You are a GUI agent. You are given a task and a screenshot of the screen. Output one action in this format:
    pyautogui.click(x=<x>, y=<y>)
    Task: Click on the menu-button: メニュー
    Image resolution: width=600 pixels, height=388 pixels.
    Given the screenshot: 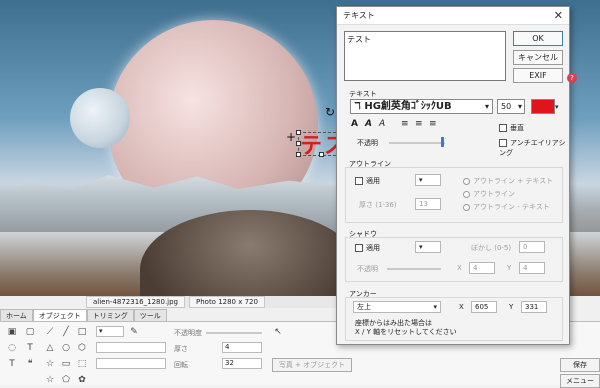 What is the action you would take?
    pyautogui.click(x=580, y=381)
    